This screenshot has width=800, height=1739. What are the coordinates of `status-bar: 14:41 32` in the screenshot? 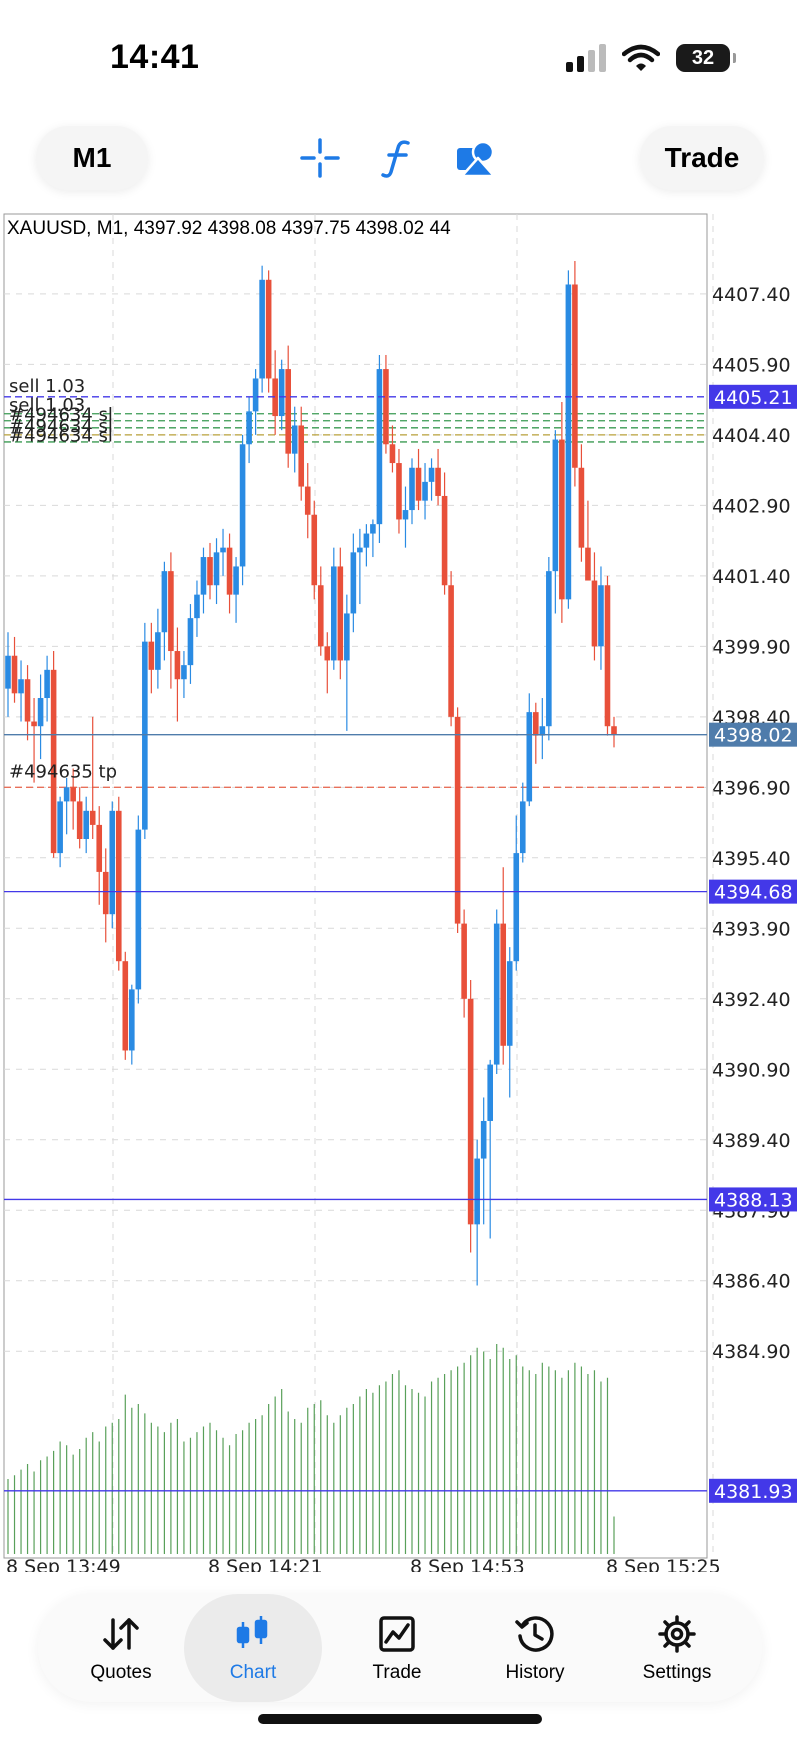 It's located at (400, 55).